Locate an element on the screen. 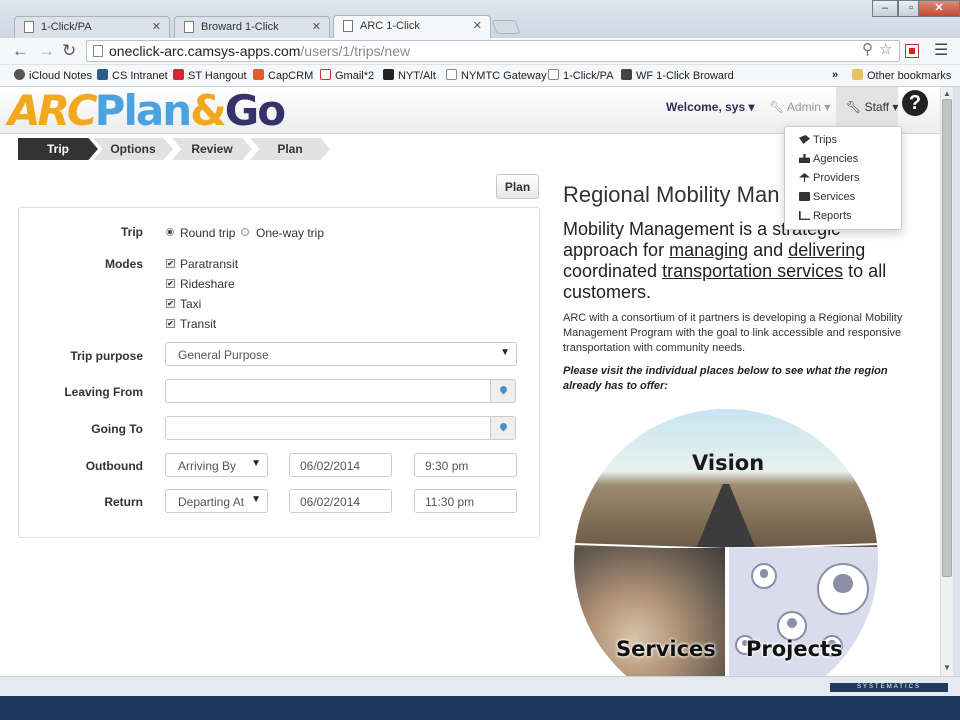 The width and height of the screenshot is (960, 720). map-marker-icon is located at coordinates (503, 426).